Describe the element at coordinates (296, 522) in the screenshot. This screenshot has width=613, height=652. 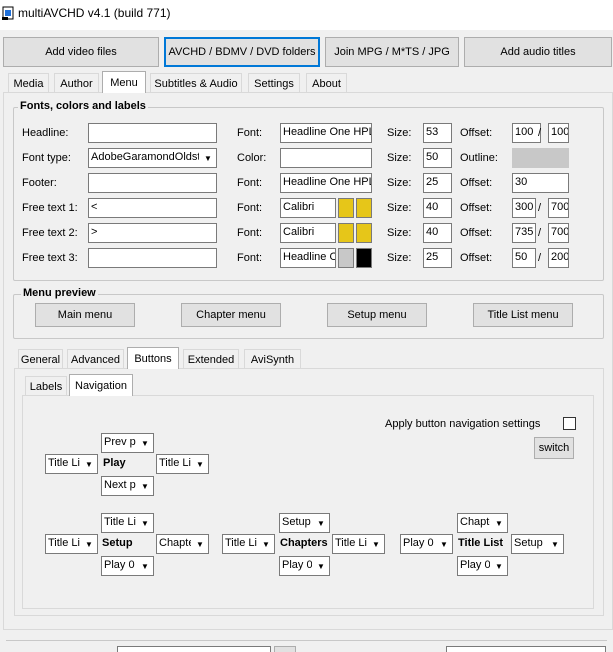
I see `chapters-up-value: Setup` at that location.